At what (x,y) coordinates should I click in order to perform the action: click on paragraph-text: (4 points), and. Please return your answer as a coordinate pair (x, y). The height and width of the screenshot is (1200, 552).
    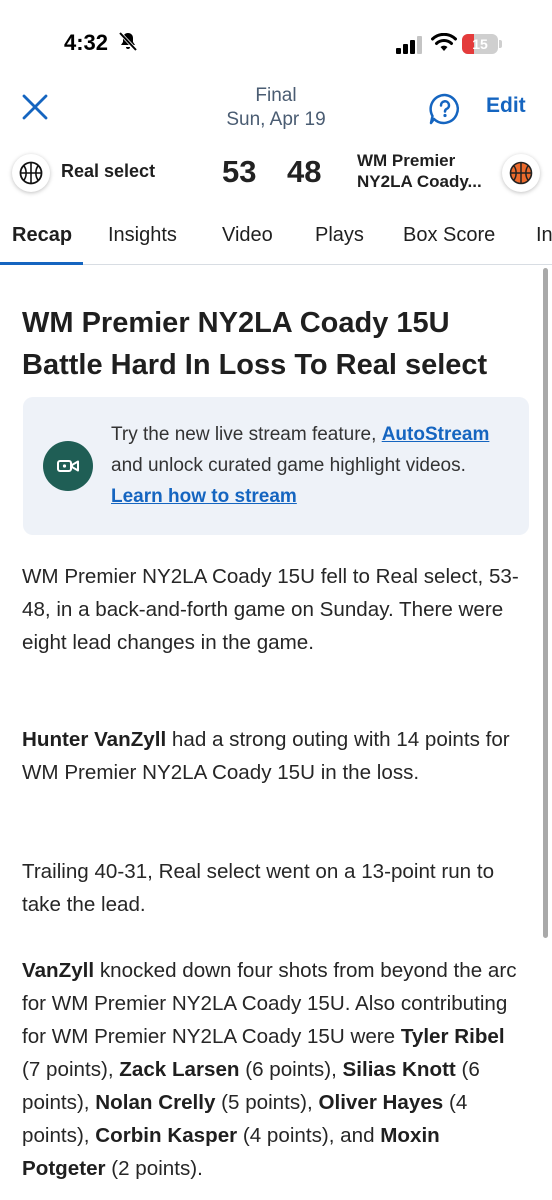
    Looking at the image, I should click on (309, 1135).